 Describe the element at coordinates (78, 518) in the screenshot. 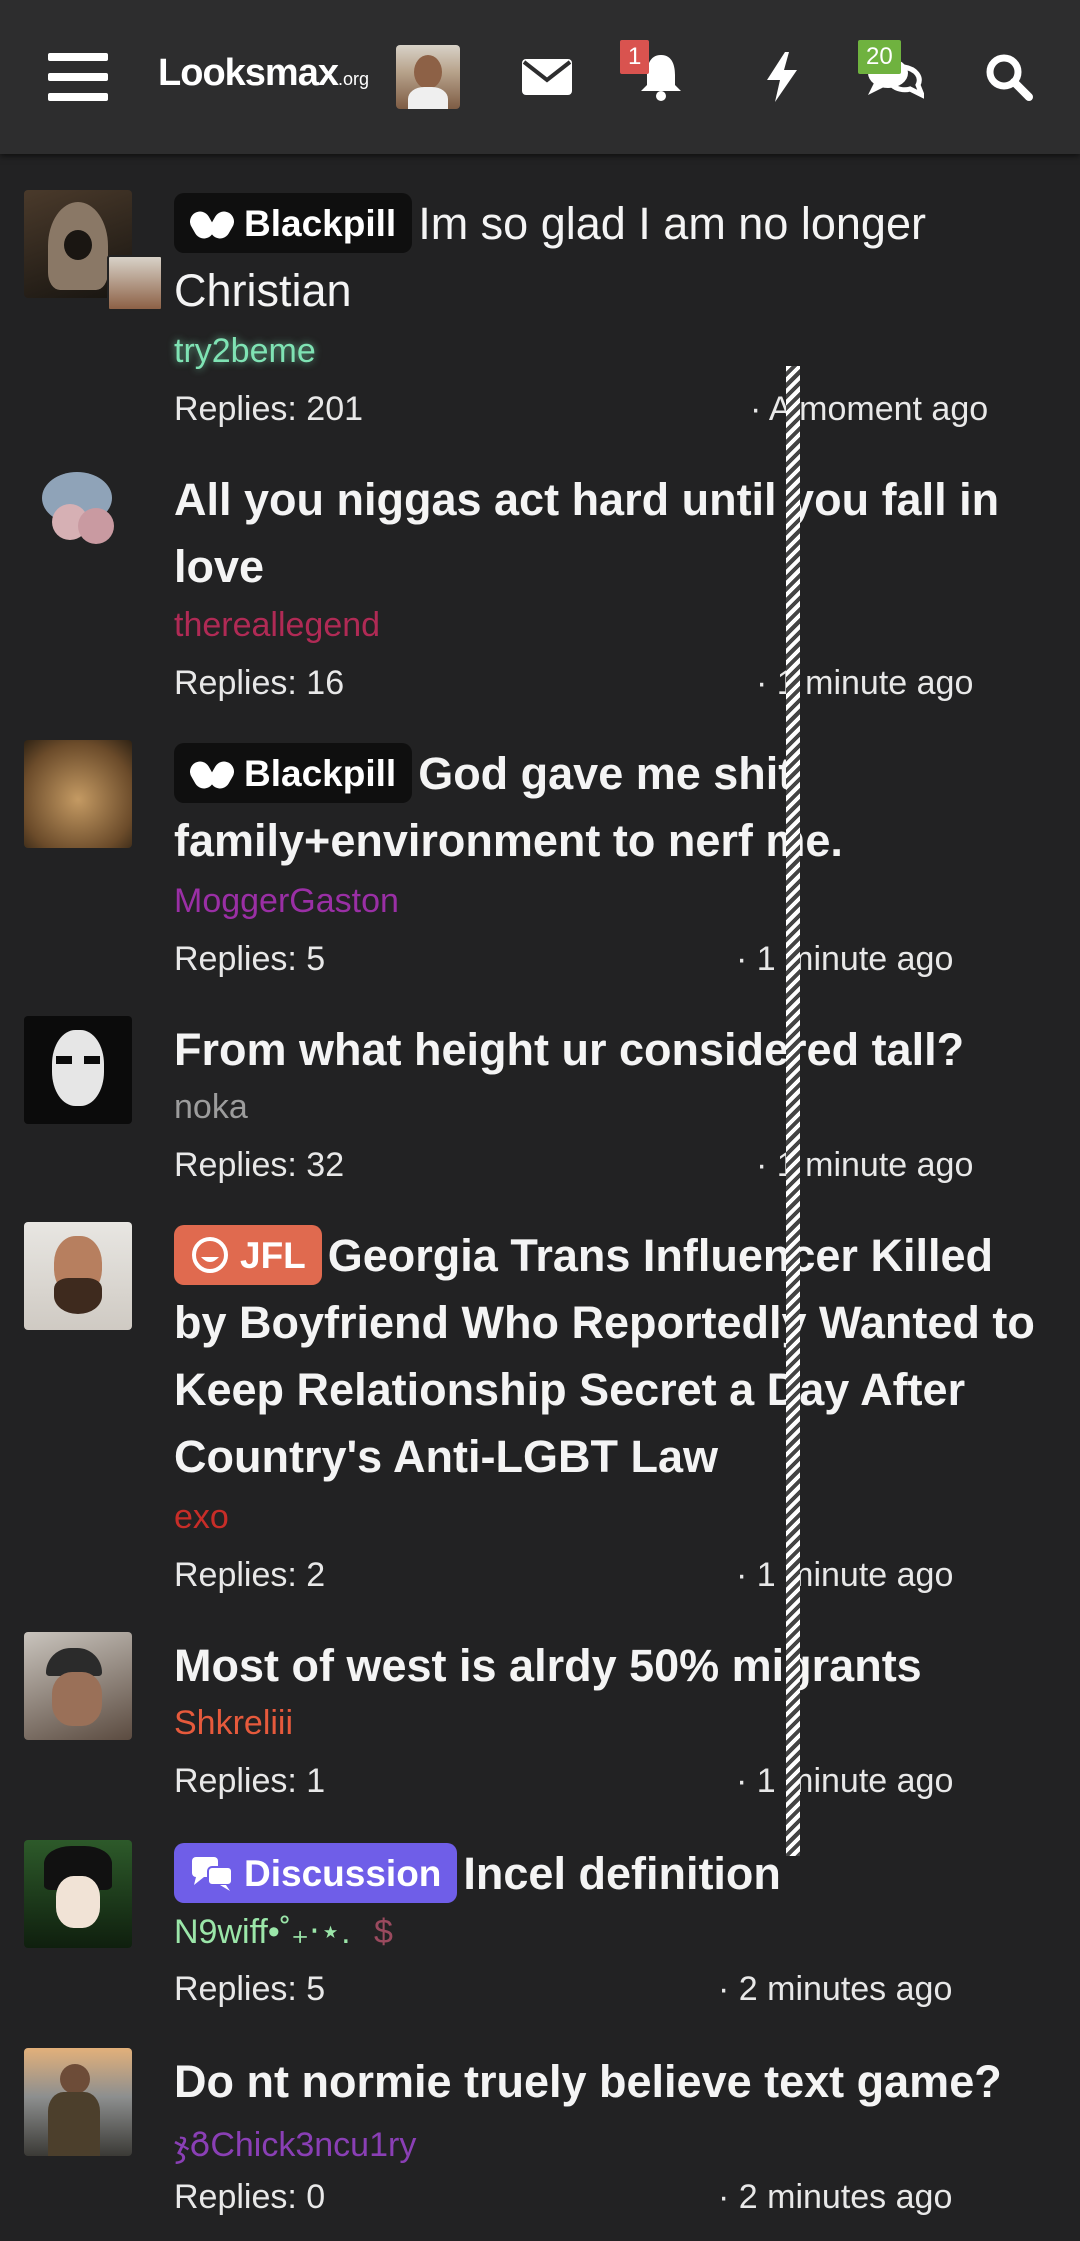

I see `thread-avatar-bird` at that location.